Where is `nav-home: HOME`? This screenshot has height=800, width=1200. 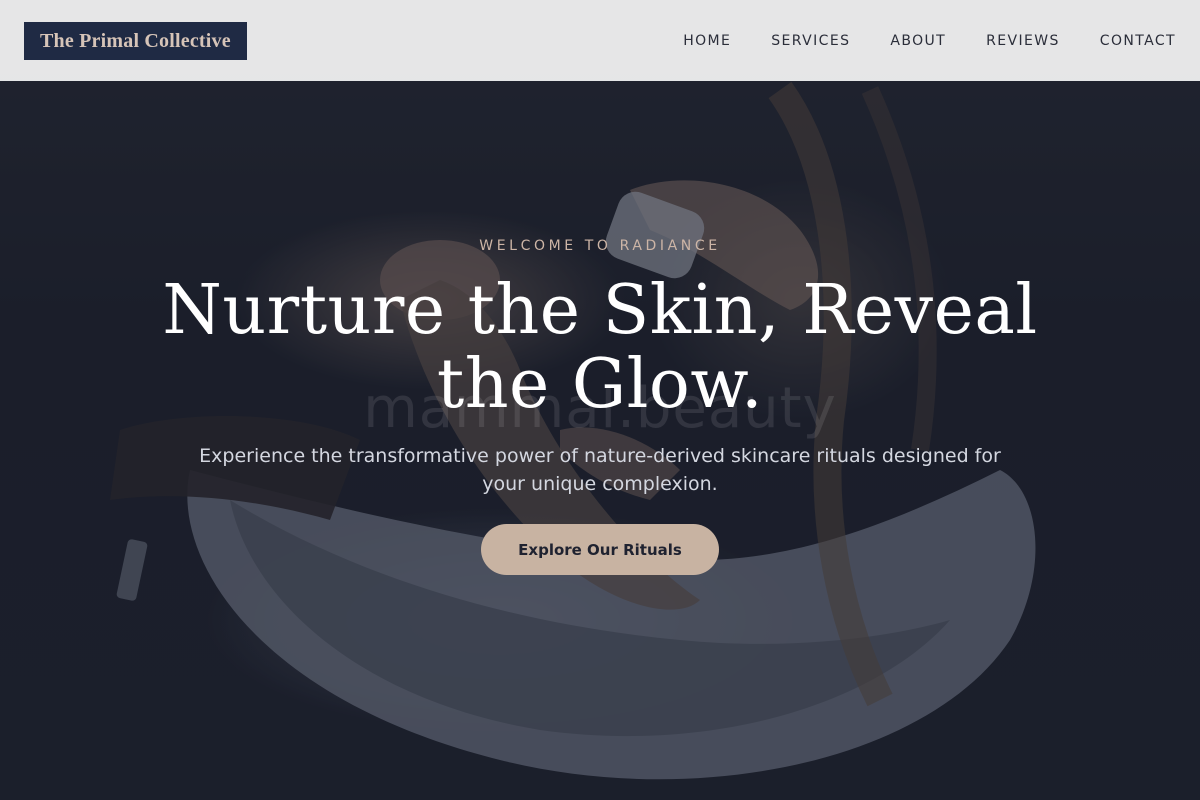
nav-home: HOME is located at coordinates (707, 41).